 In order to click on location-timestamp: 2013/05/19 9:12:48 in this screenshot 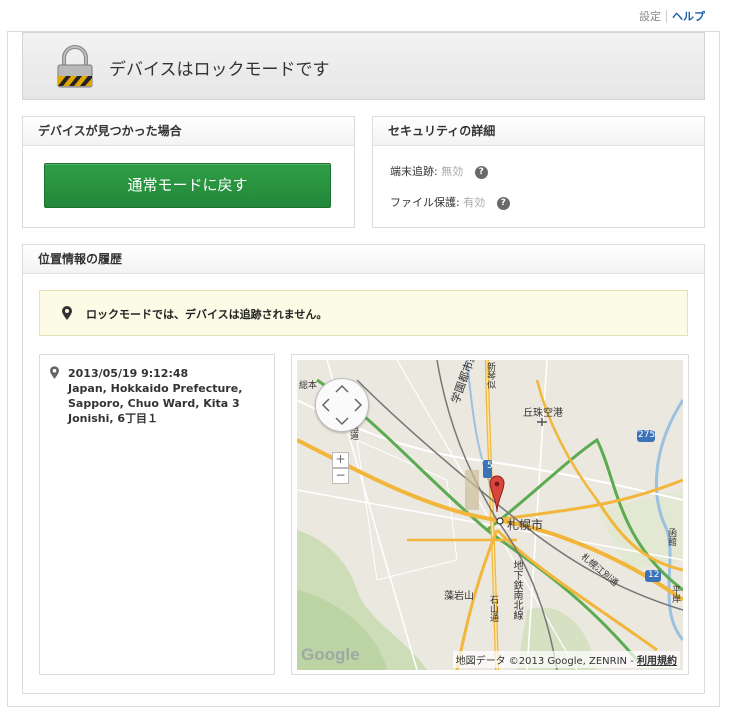, I will do `click(128, 373)`.